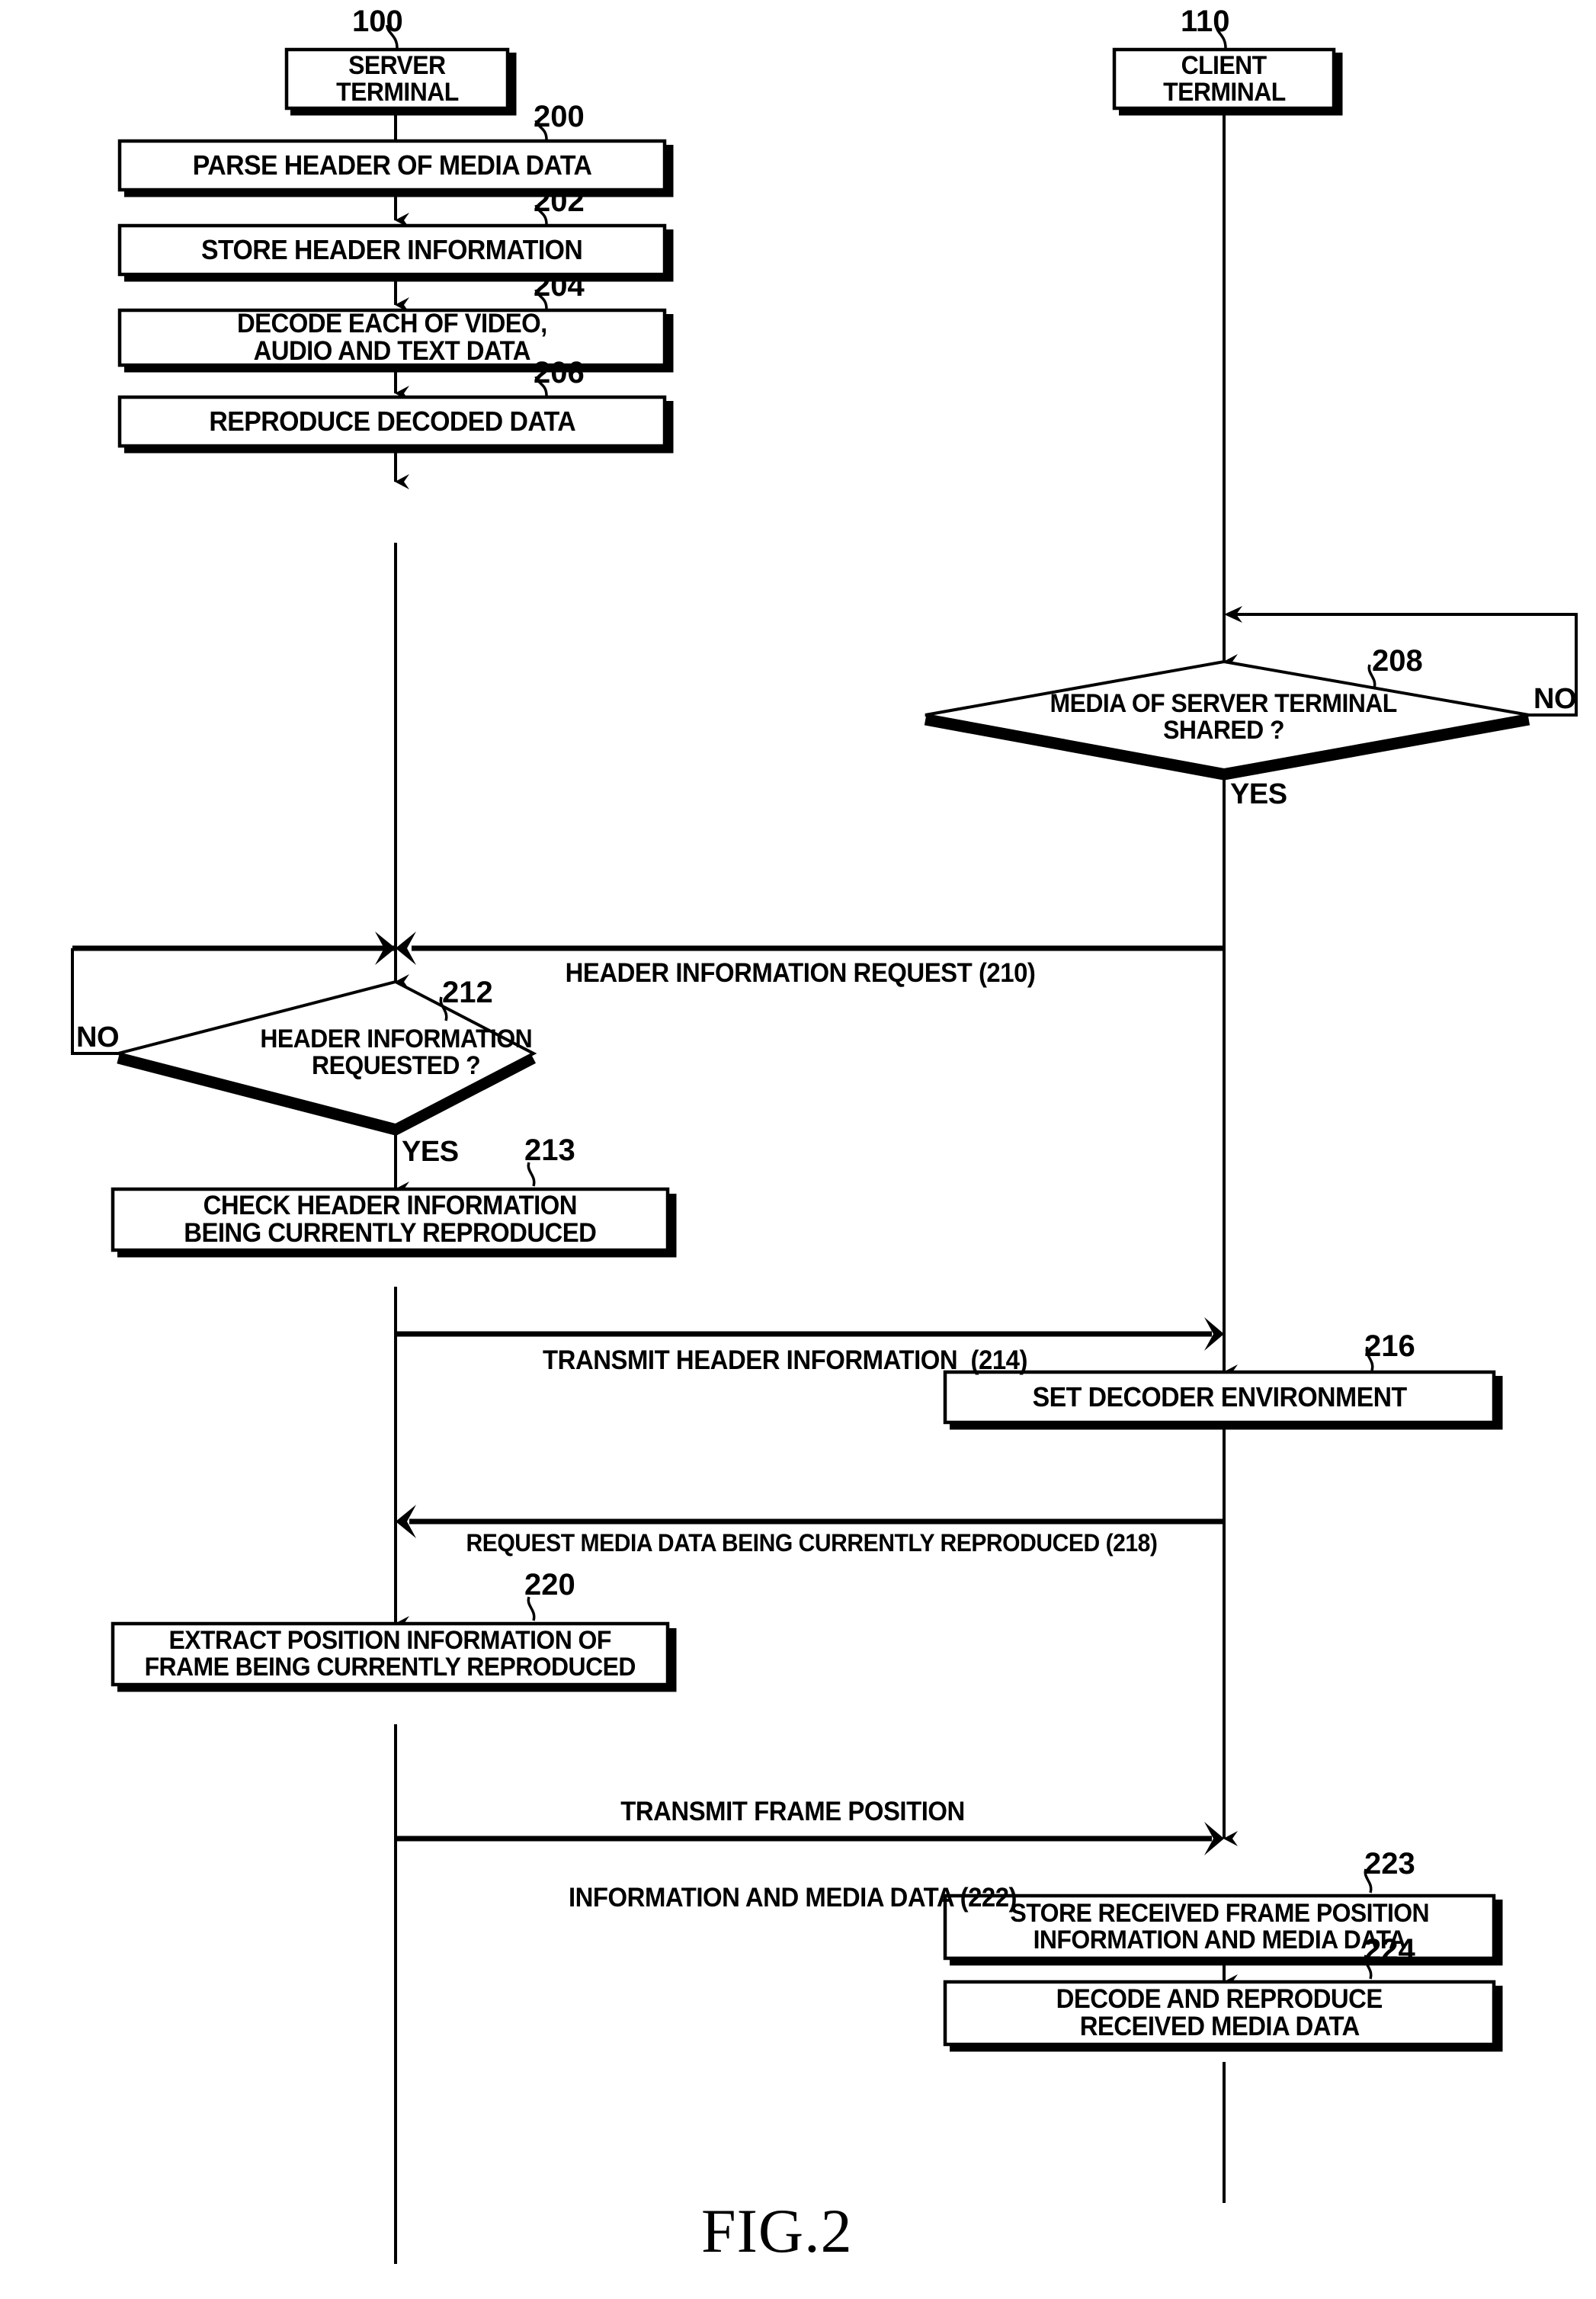  I want to click on decision-208-label: MEDIA OF SERVER TERMINAL SHARED ?, so click(1223, 718).